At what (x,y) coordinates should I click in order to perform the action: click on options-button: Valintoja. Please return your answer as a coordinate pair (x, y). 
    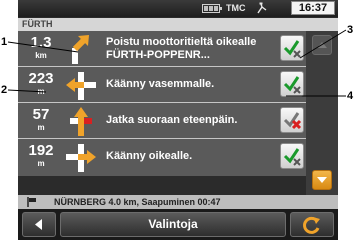
    Looking at the image, I should click on (173, 224).